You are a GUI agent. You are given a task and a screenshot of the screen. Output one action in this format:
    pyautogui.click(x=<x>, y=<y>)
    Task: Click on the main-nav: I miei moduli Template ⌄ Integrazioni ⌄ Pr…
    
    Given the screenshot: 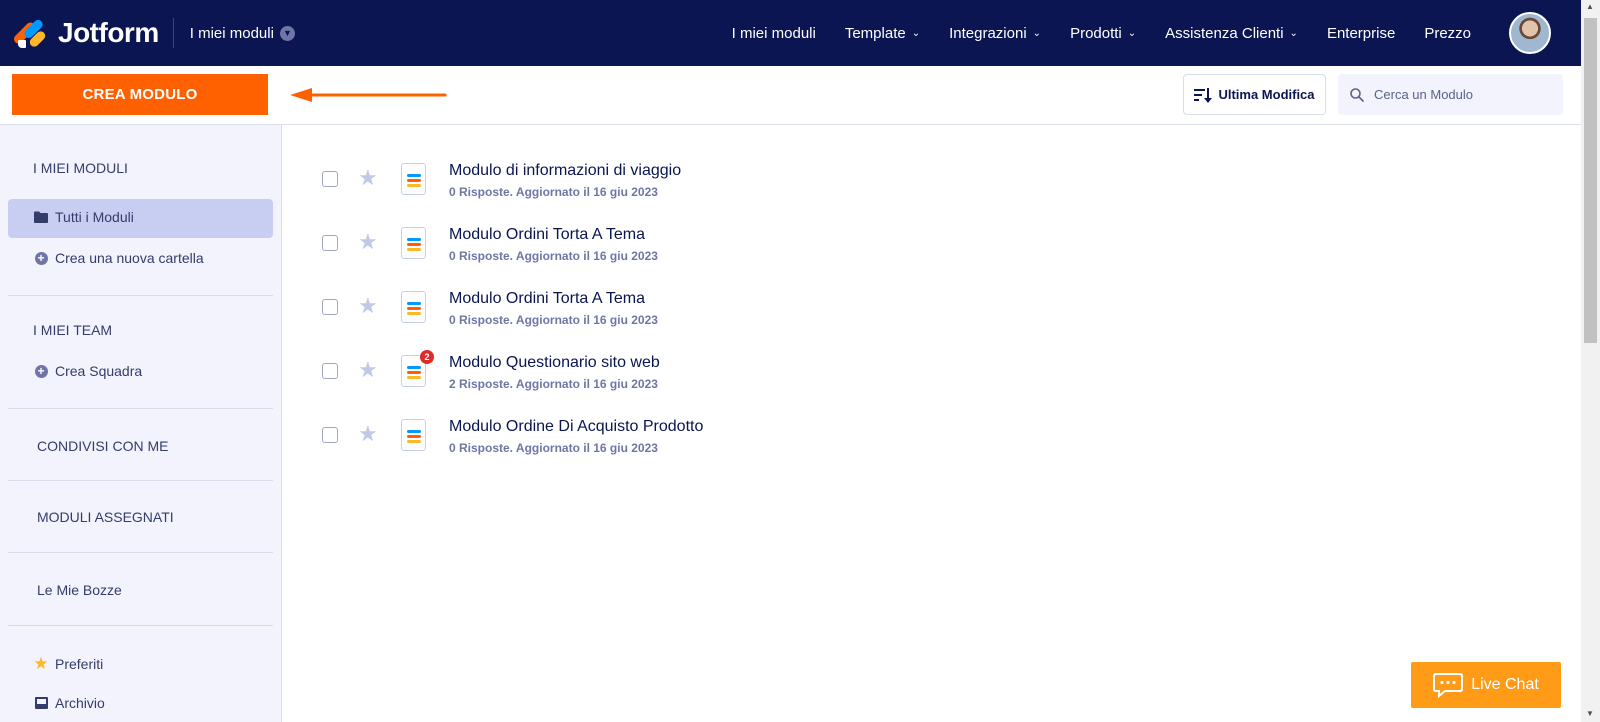 What is the action you would take?
    pyautogui.click(x=1101, y=33)
    